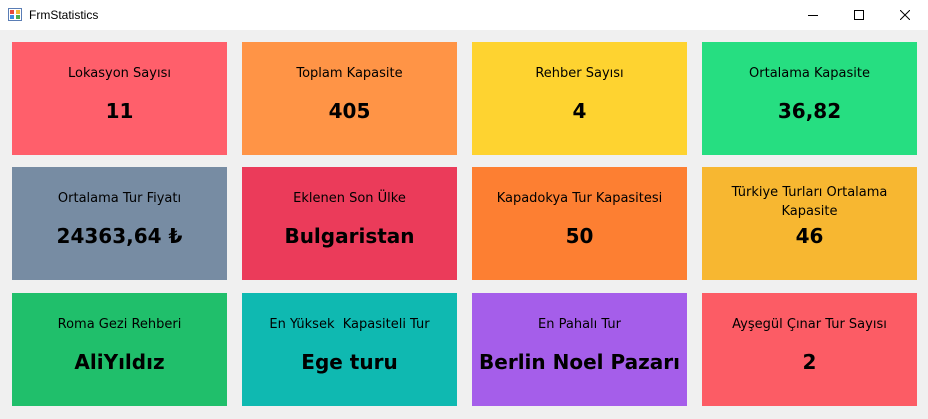  Describe the element at coordinates (579, 324) in the screenshot. I see `tile-label: En Pahalı Tur` at that location.